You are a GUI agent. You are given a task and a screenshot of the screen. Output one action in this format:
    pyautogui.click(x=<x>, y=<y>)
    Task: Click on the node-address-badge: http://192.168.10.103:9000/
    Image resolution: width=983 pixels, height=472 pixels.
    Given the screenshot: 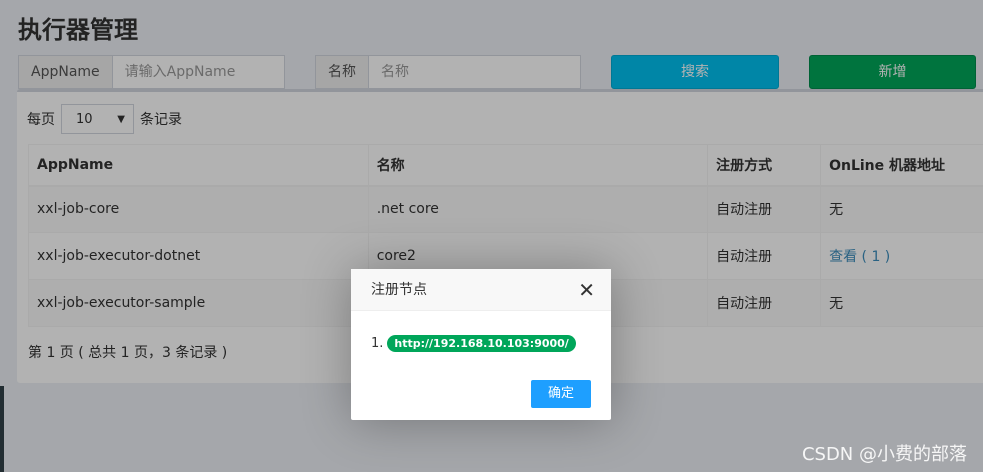 What is the action you would take?
    pyautogui.click(x=481, y=343)
    